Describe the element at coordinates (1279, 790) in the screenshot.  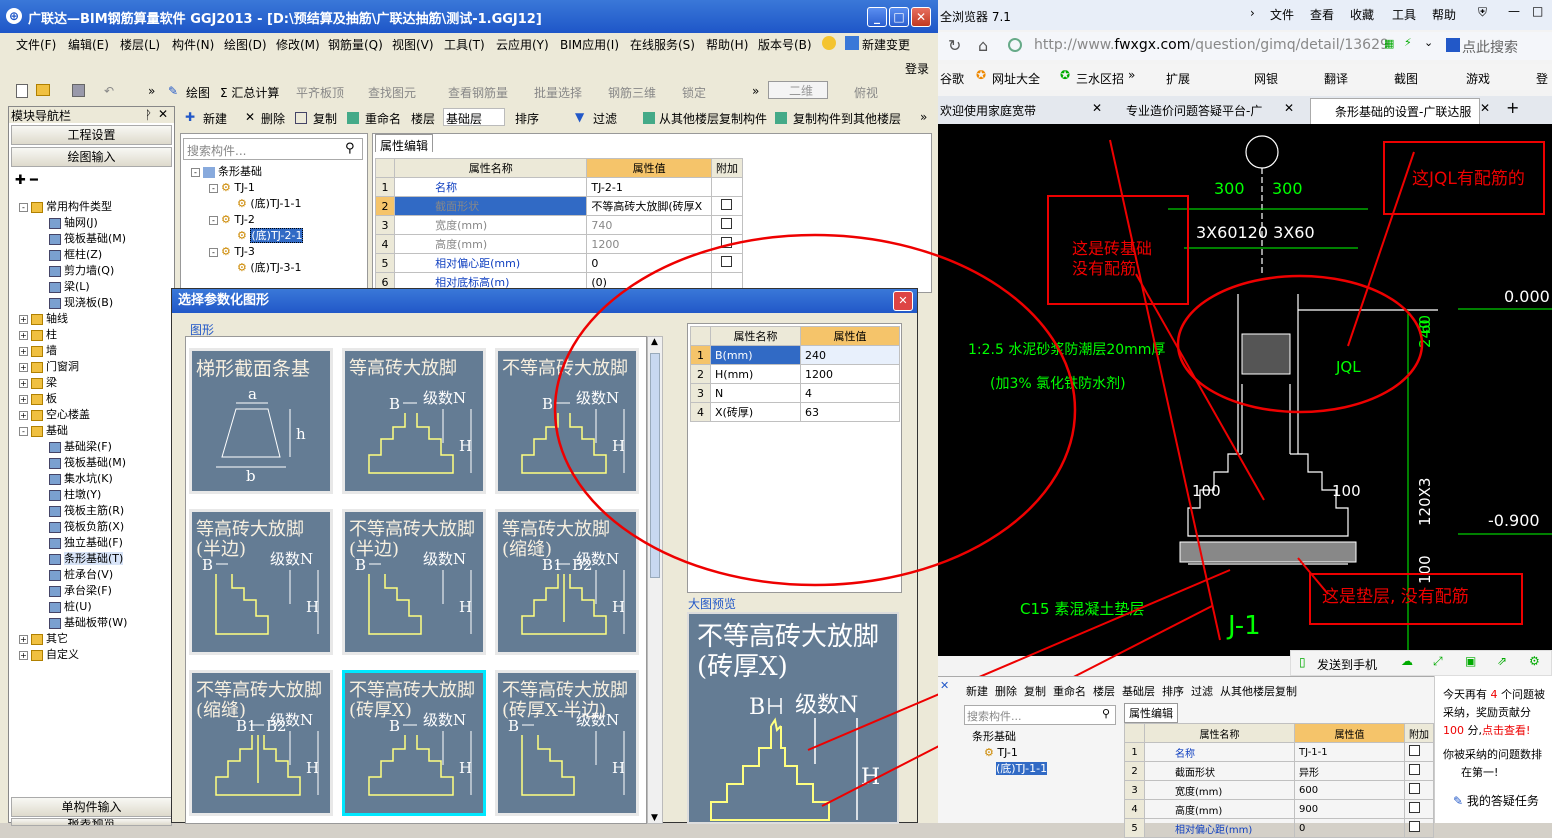
I see `table-row: 3 宽度(mm) 600` at that location.